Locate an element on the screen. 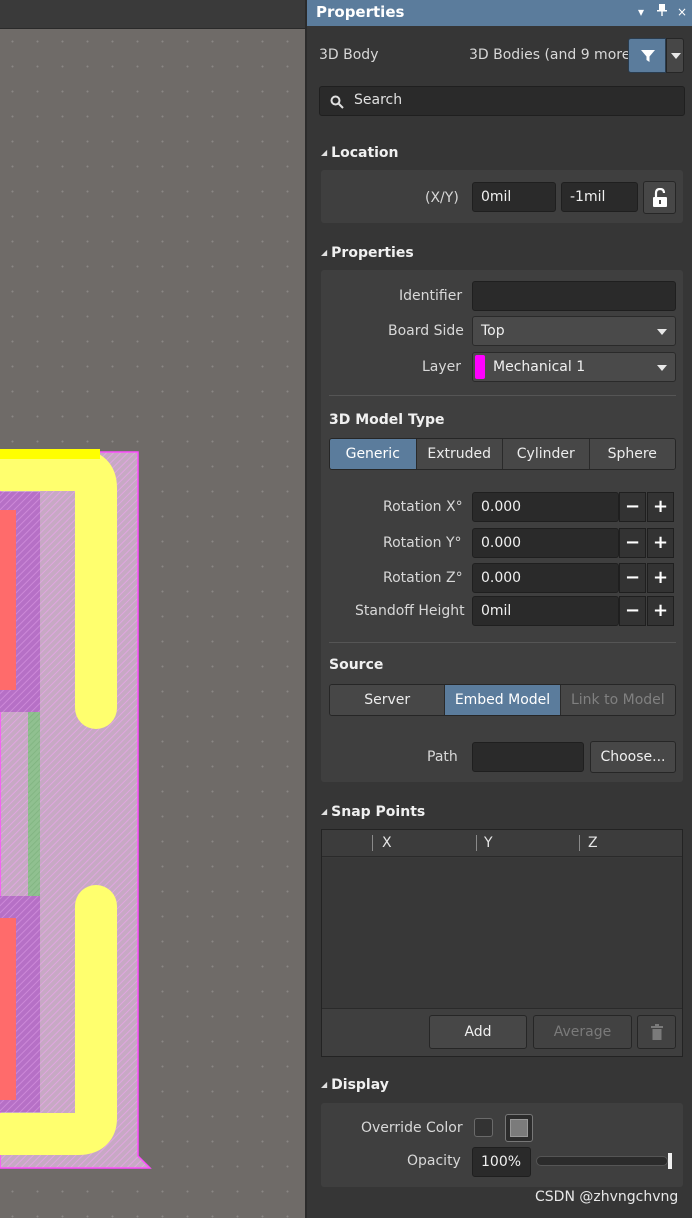  override-color-label: Override Color is located at coordinates (412, 1128).